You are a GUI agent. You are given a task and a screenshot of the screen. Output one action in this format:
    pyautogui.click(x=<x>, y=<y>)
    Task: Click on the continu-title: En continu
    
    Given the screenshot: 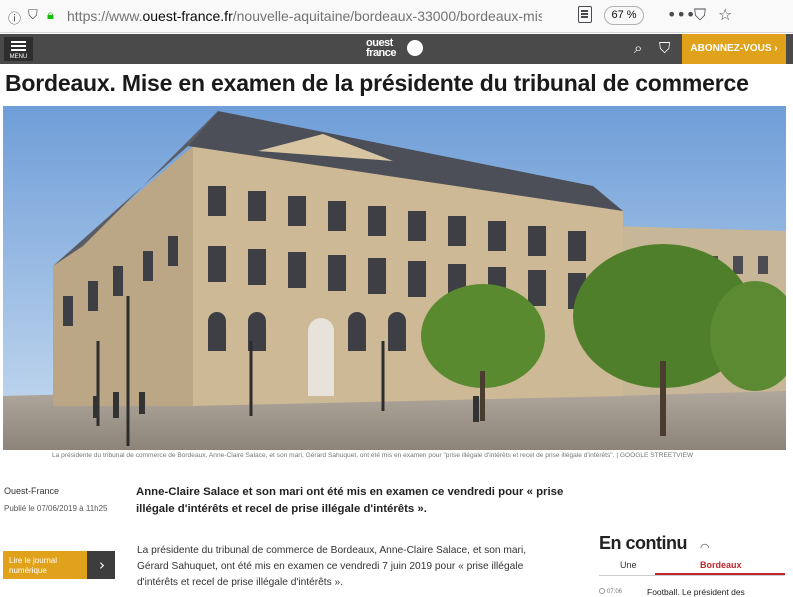 What is the action you would take?
    pyautogui.click(x=643, y=543)
    